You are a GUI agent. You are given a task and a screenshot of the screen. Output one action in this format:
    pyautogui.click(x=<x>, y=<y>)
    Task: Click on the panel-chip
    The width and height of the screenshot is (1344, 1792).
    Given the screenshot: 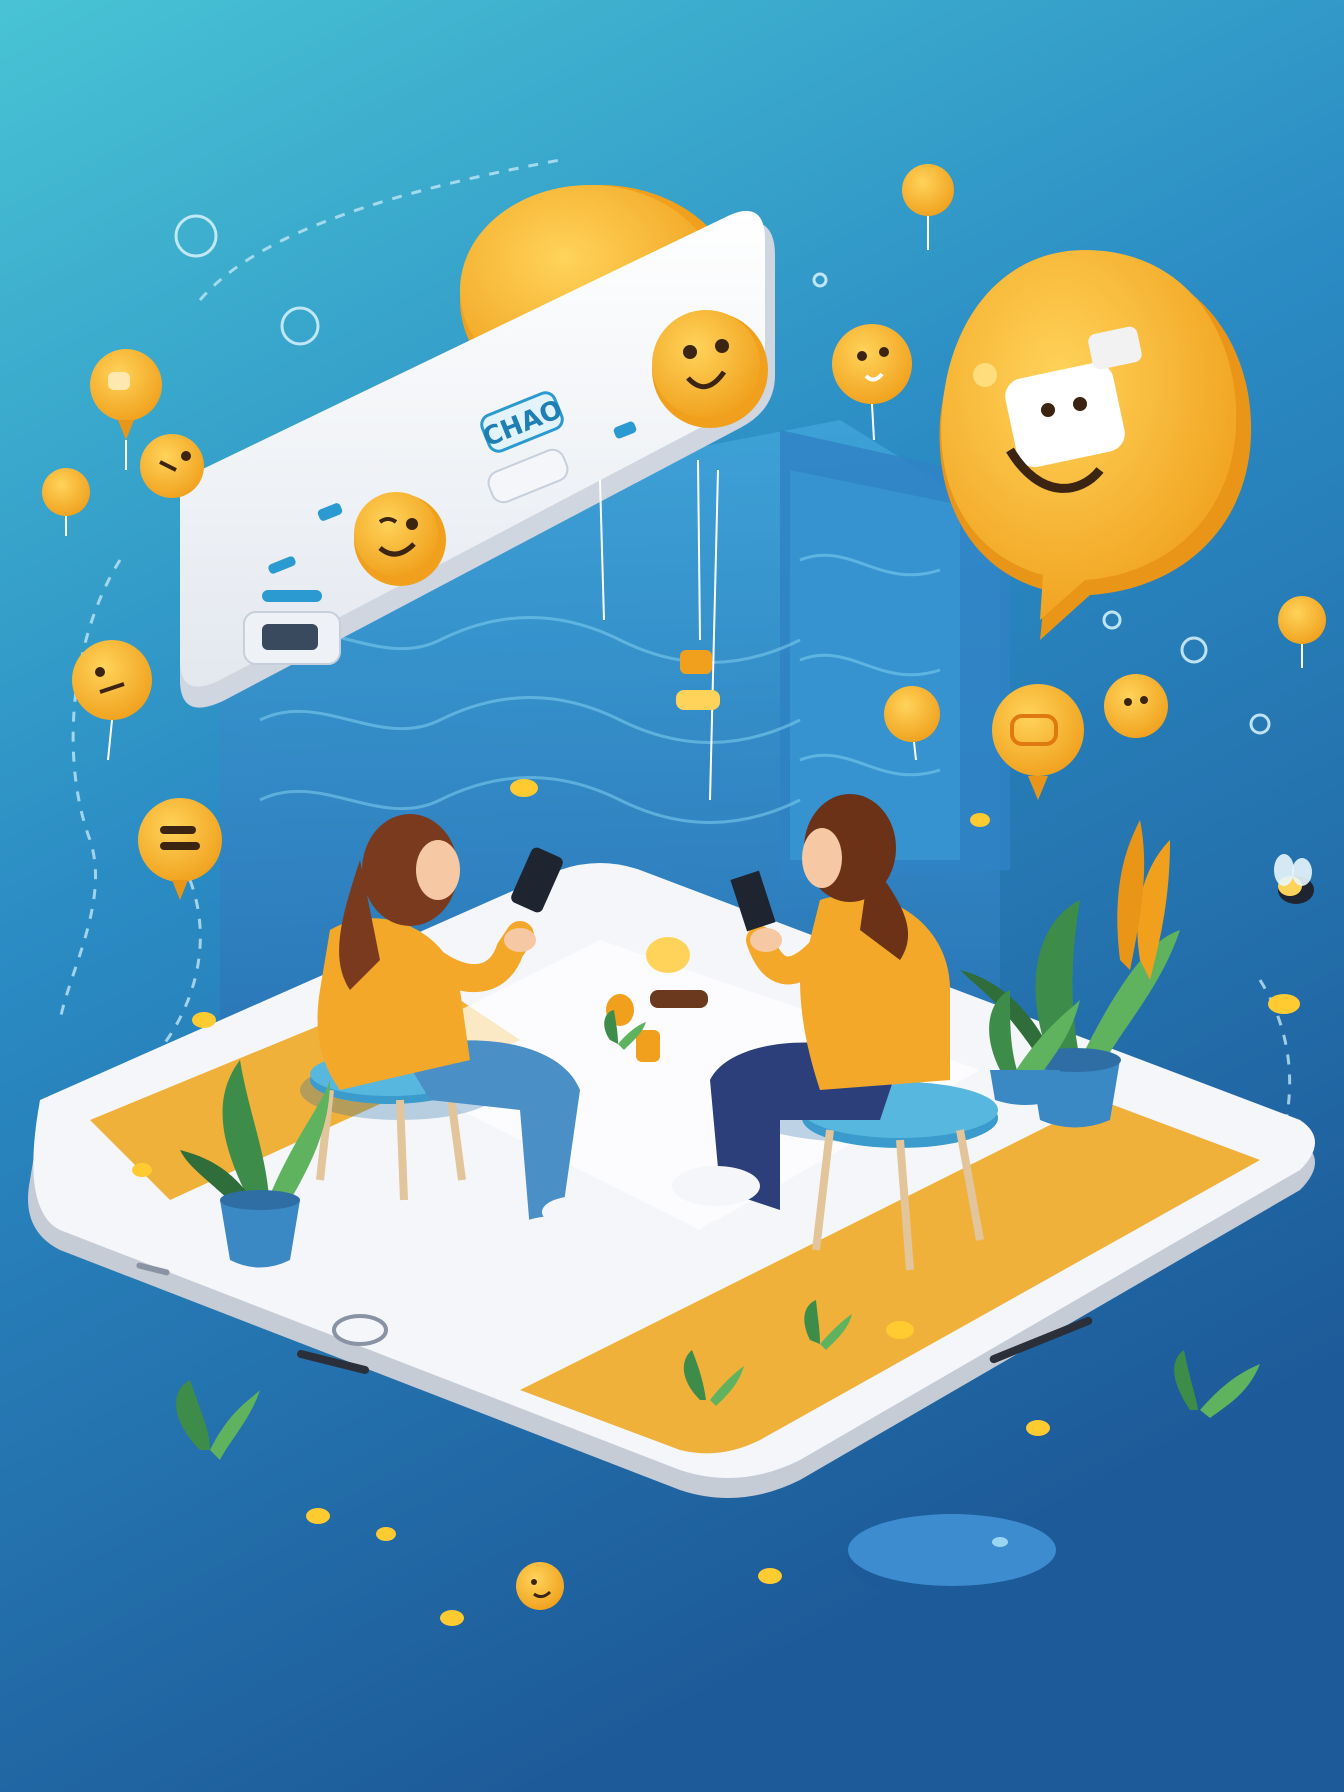 What is the action you would take?
    pyautogui.click(x=292, y=596)
    